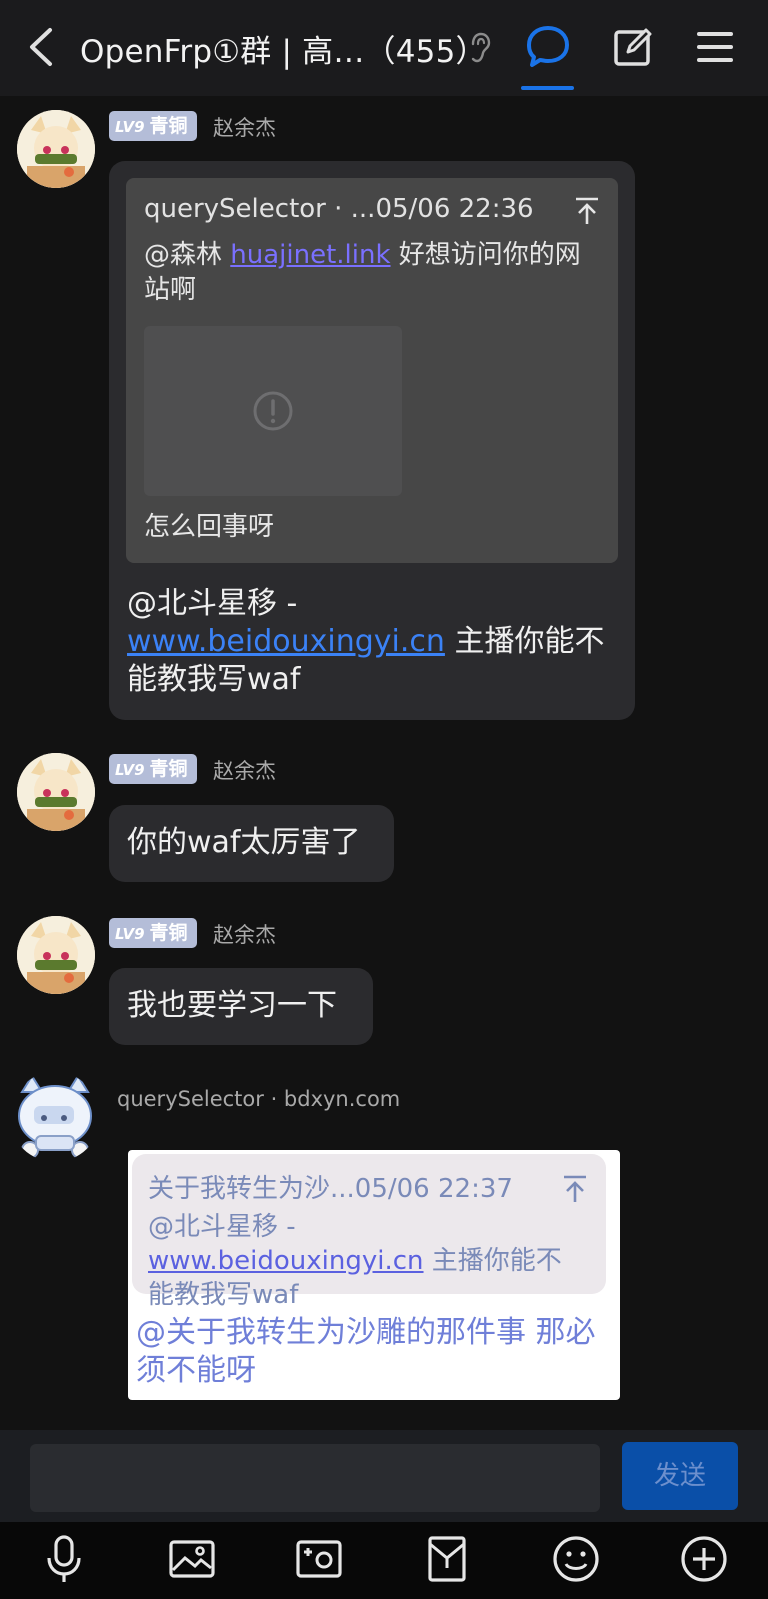 The height and width of the screenshot is (1599, 768). Describe the element at coordinates (339, 209) in the screenshot. I see `quote-author-time: querySelector · ...05/06 22:36` at that location.